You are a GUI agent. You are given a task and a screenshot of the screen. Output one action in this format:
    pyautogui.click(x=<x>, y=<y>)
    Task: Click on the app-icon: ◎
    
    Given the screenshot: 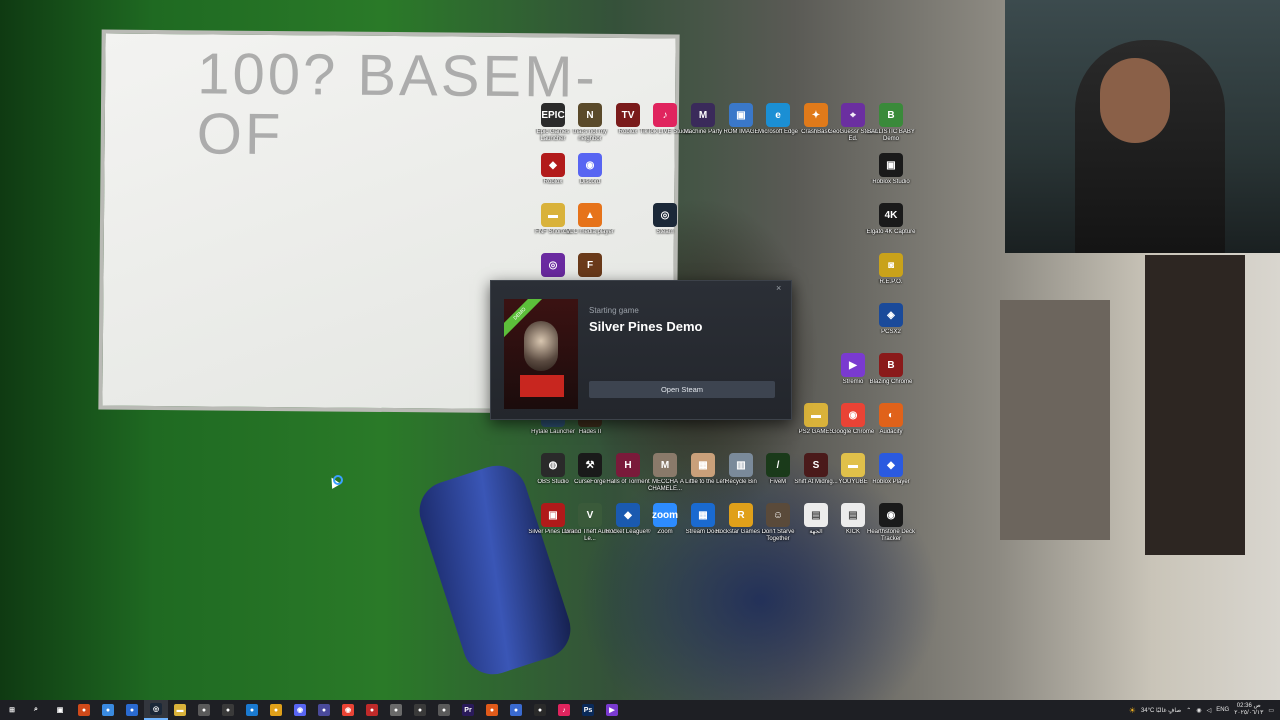 What is the action you would take?
    pyautogui.click(x=553, y=265)
    